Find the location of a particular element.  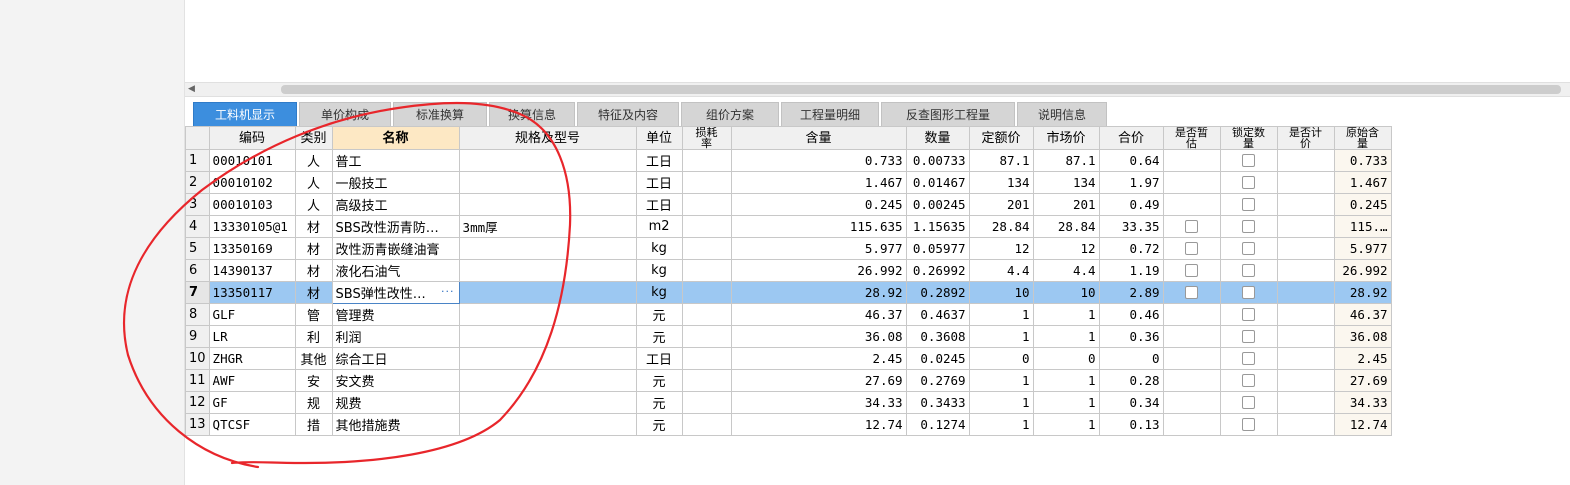

cell-content: 27.69 is located at coordinates (818, 380).